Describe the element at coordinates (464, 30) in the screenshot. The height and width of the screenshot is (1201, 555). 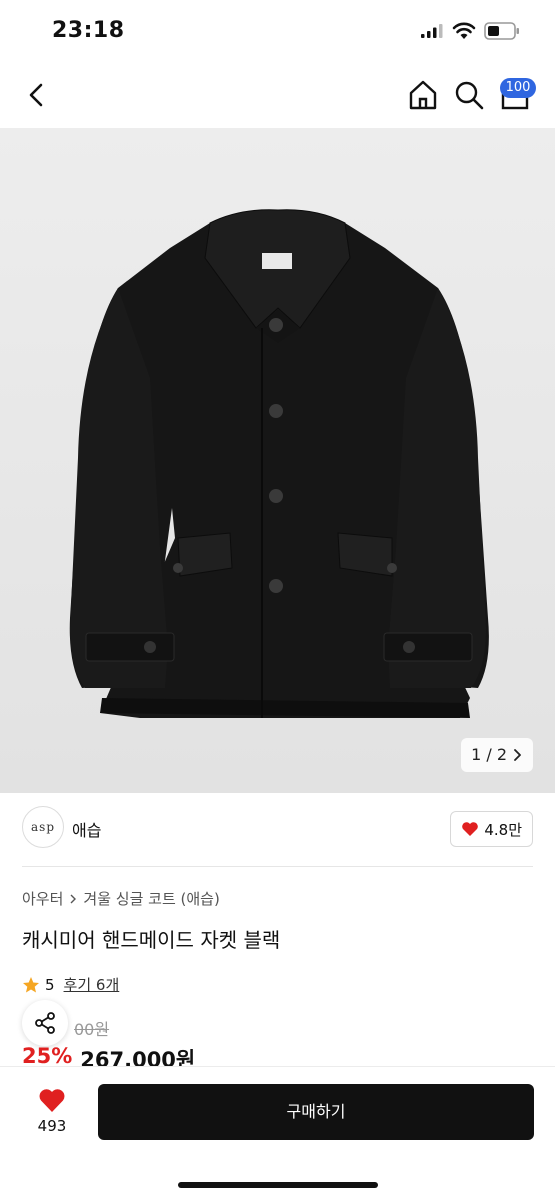
I see `wifi-icon` at that location.